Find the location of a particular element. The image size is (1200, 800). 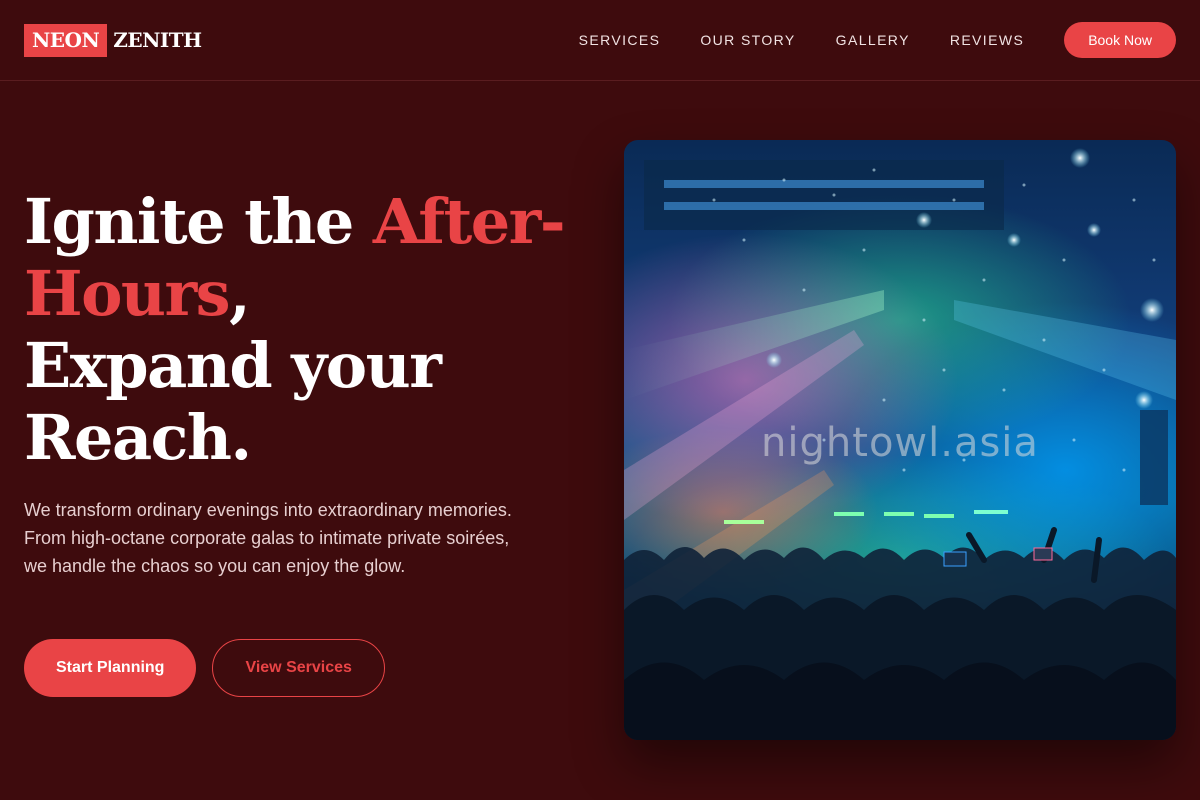

image-watermark: nightowl.asia is located at coordinates (900, 443).